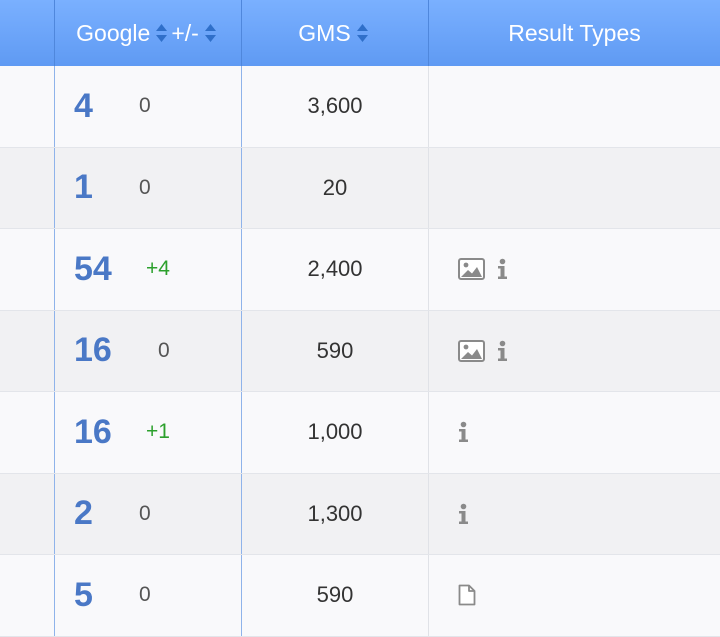 This screenshot has height=637, width=720. What do you see at coordinates (113, 33) in the screenshot?
I see `google-column-header: Google` at bounding box center [113, 33].